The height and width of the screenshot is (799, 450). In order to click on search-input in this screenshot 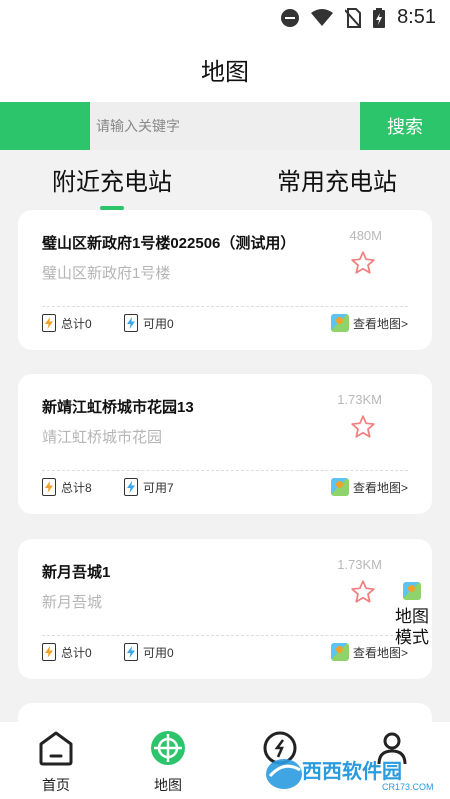, I will do `click(225, 126)`.